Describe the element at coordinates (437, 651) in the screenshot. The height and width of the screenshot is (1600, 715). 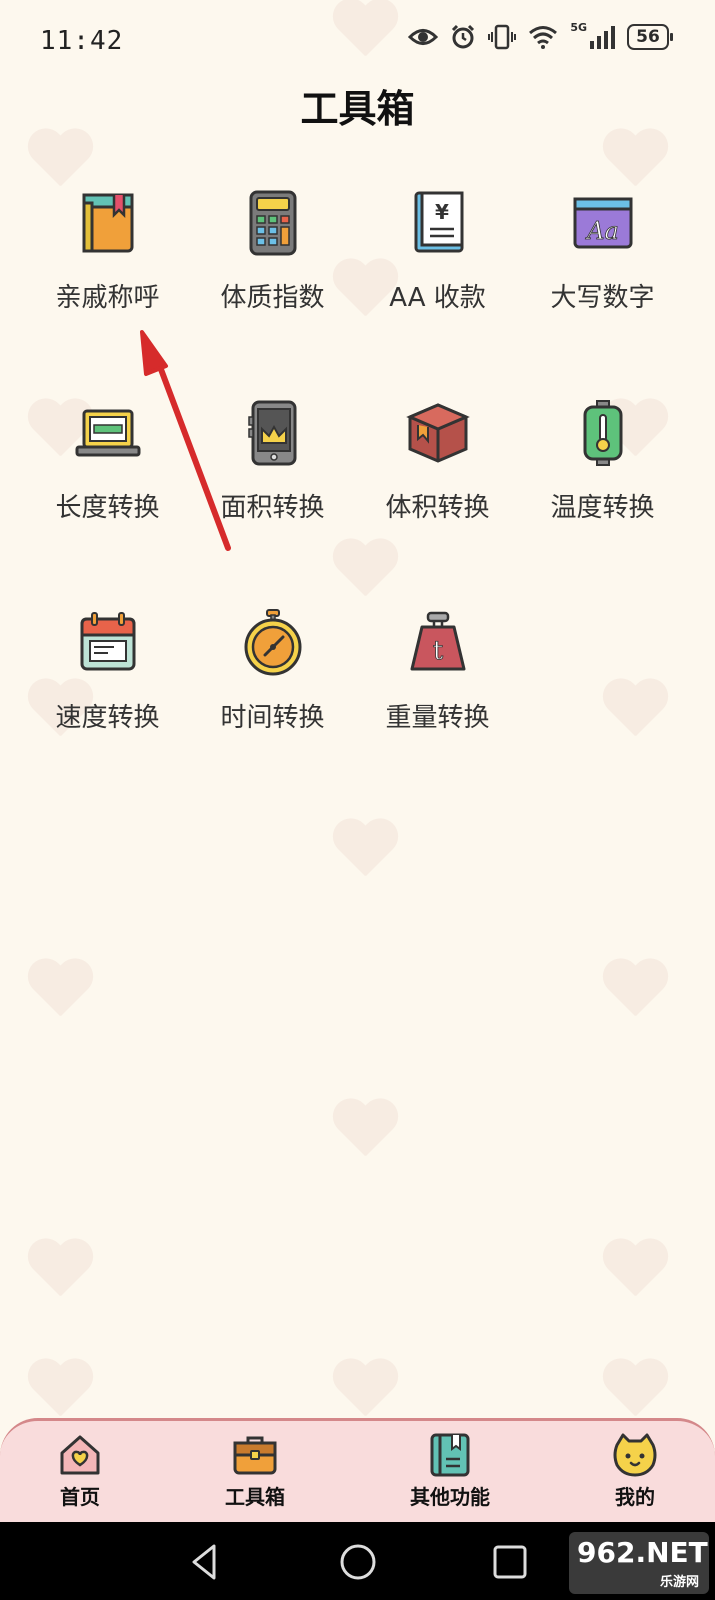
I see `svg-text: t` at that location.